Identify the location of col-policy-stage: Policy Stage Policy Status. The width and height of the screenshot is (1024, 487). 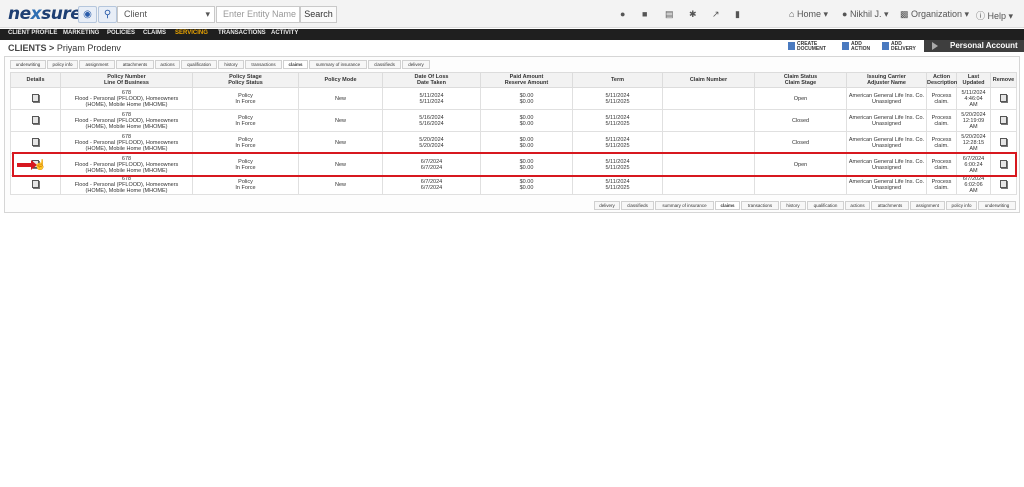
(245, 80).